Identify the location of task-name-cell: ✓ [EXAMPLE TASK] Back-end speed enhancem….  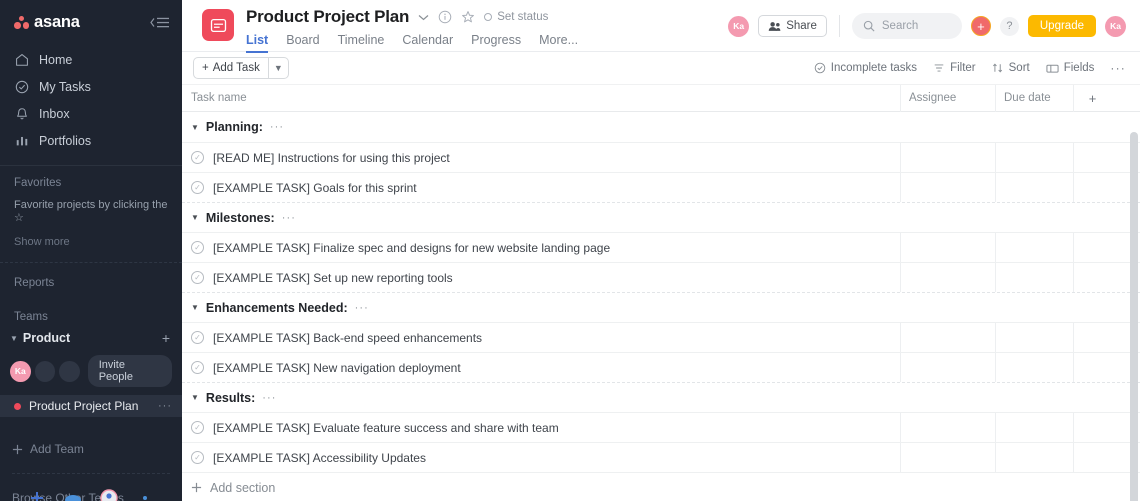
(541, 337).